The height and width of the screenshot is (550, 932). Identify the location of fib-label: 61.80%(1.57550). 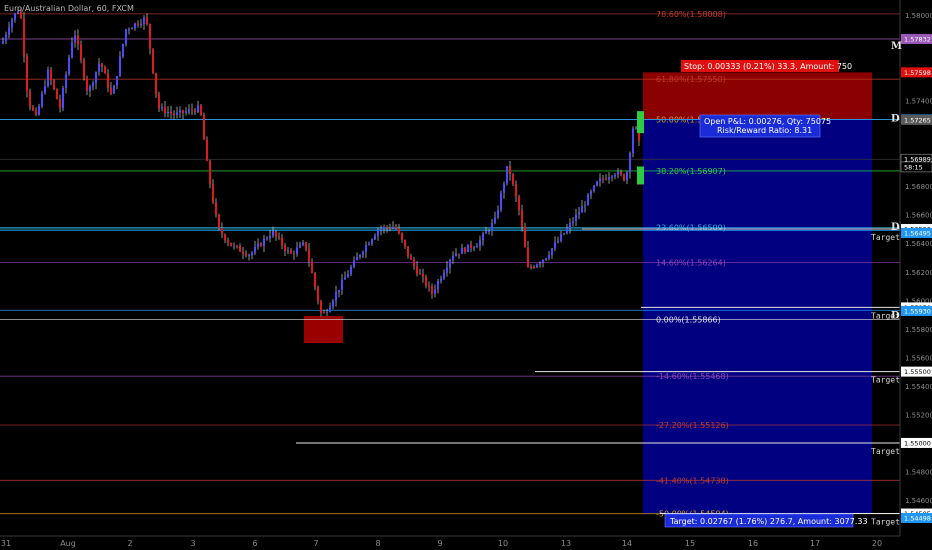
(691, 79).